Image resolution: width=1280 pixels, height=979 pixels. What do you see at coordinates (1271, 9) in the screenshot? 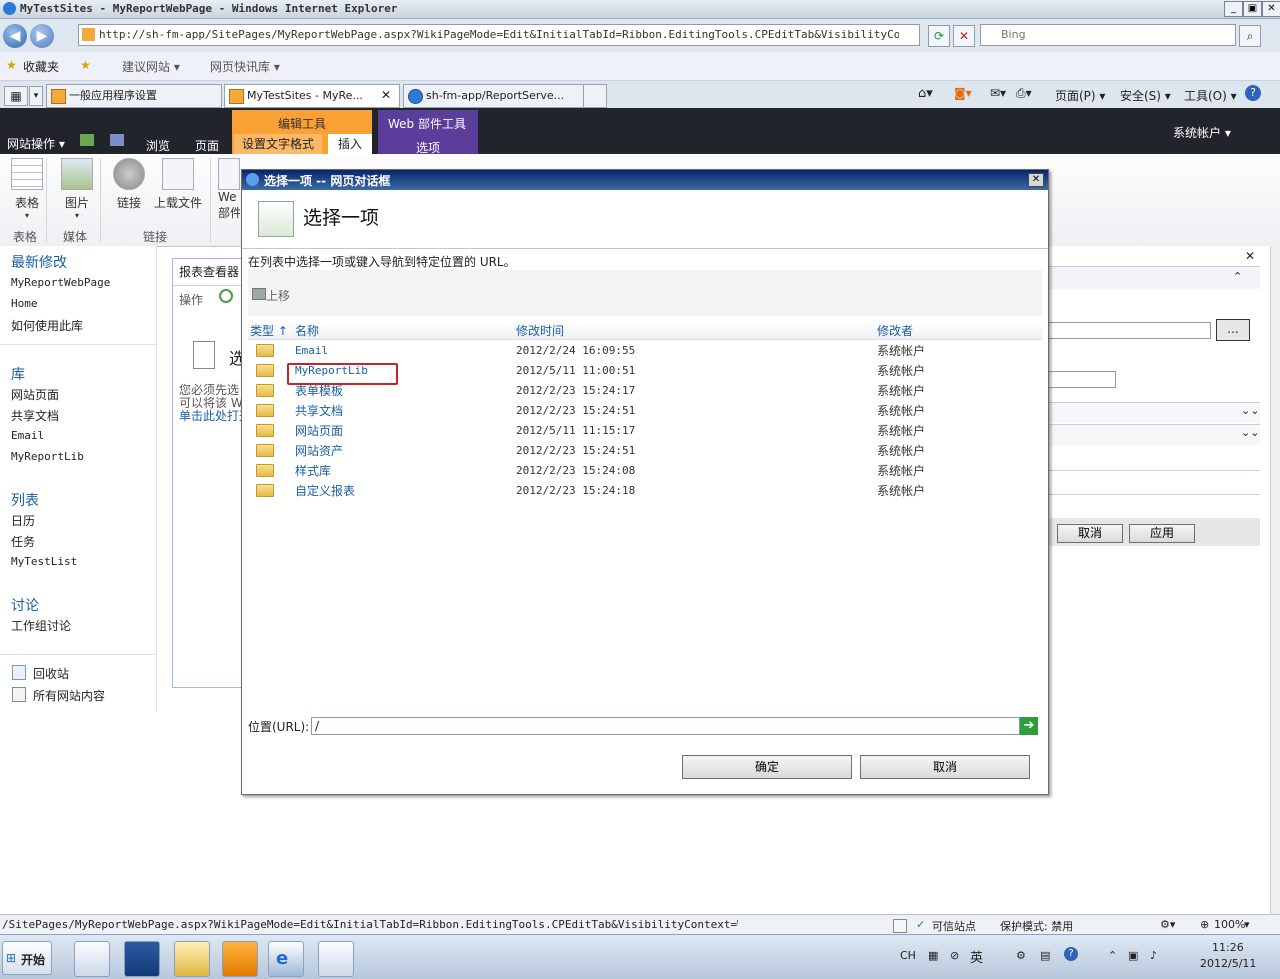
I see `close-button: ✕` at bounding box center [1271, 9].